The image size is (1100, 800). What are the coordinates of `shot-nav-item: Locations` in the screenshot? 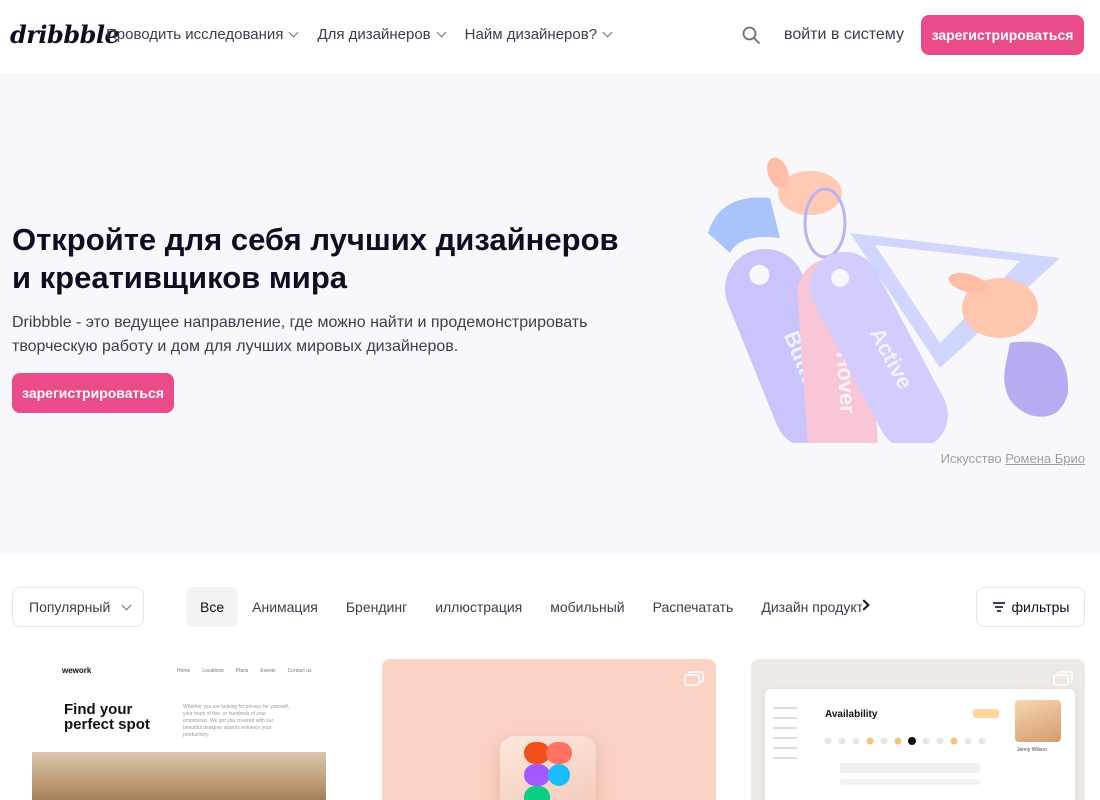 It's located at (213, 671).